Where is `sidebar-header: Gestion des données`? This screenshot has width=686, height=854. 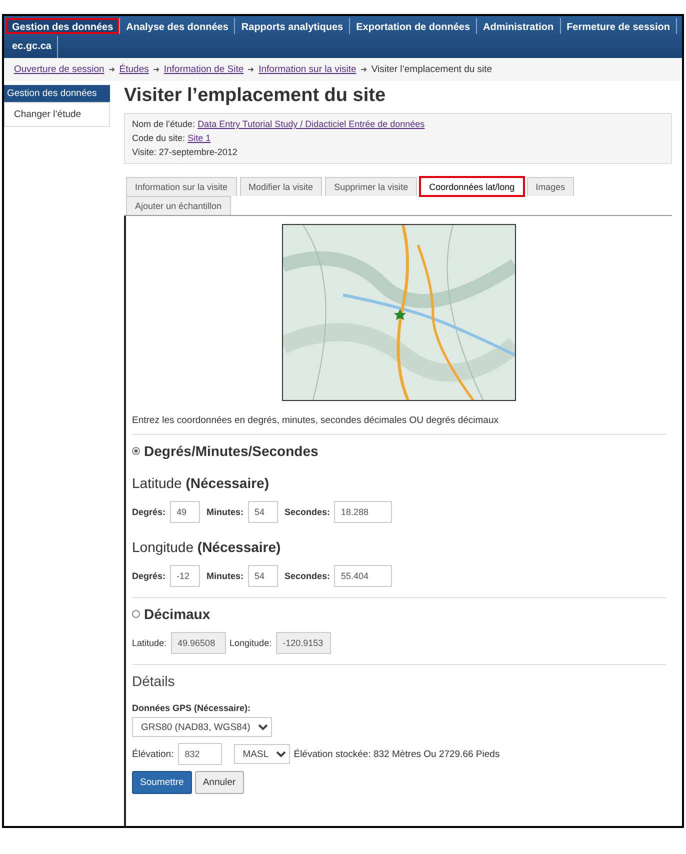 sidebar-header: Gestion des données is located at coordinates (57, 93).